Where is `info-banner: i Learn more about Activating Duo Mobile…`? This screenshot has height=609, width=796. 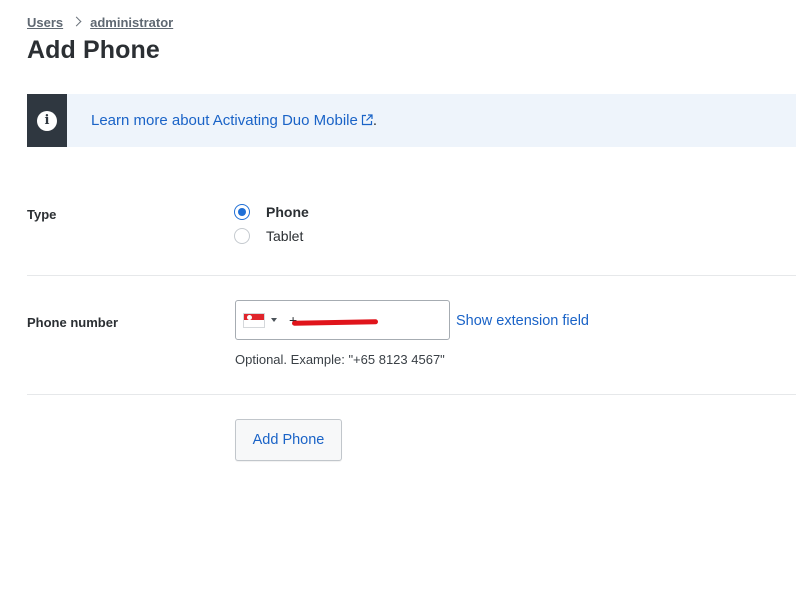 info-banner: i Learn more about Activating Duo Mobile… is located at coordinates (411, 120).